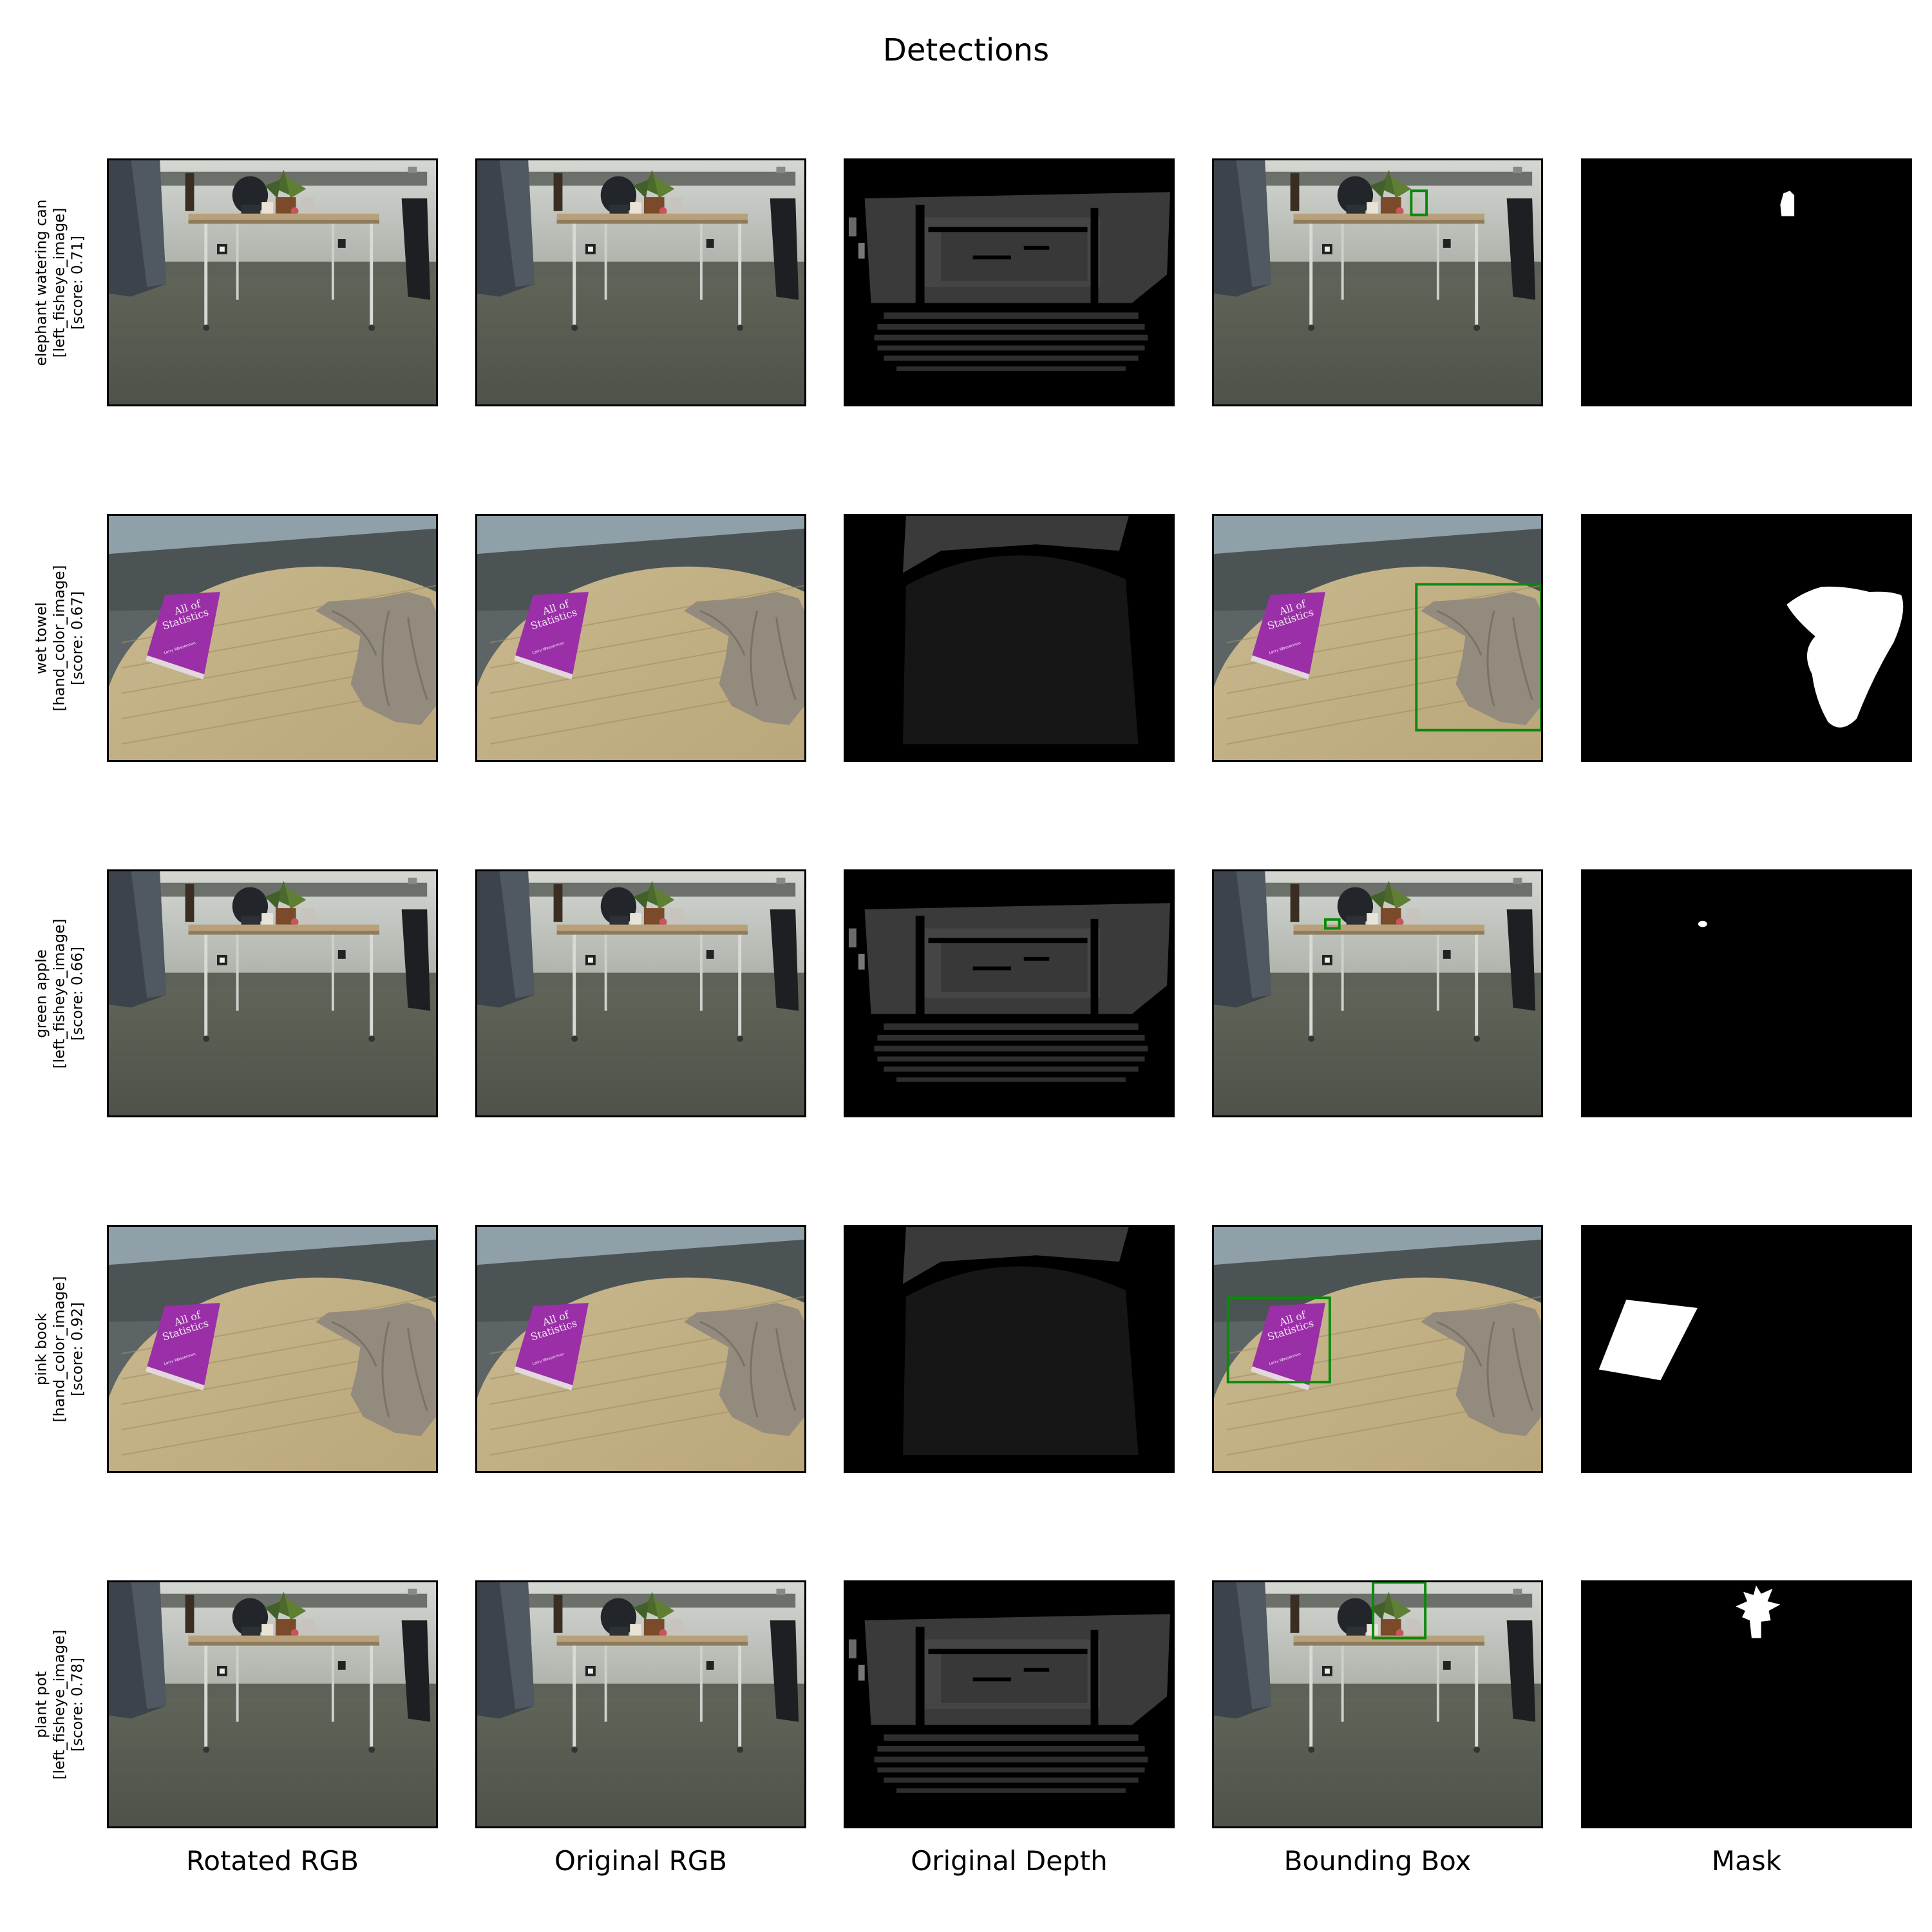 The width and height of the screenshot is (1932, 1932). I want to click on row-label-object: plant pot, so click(42, 1704).